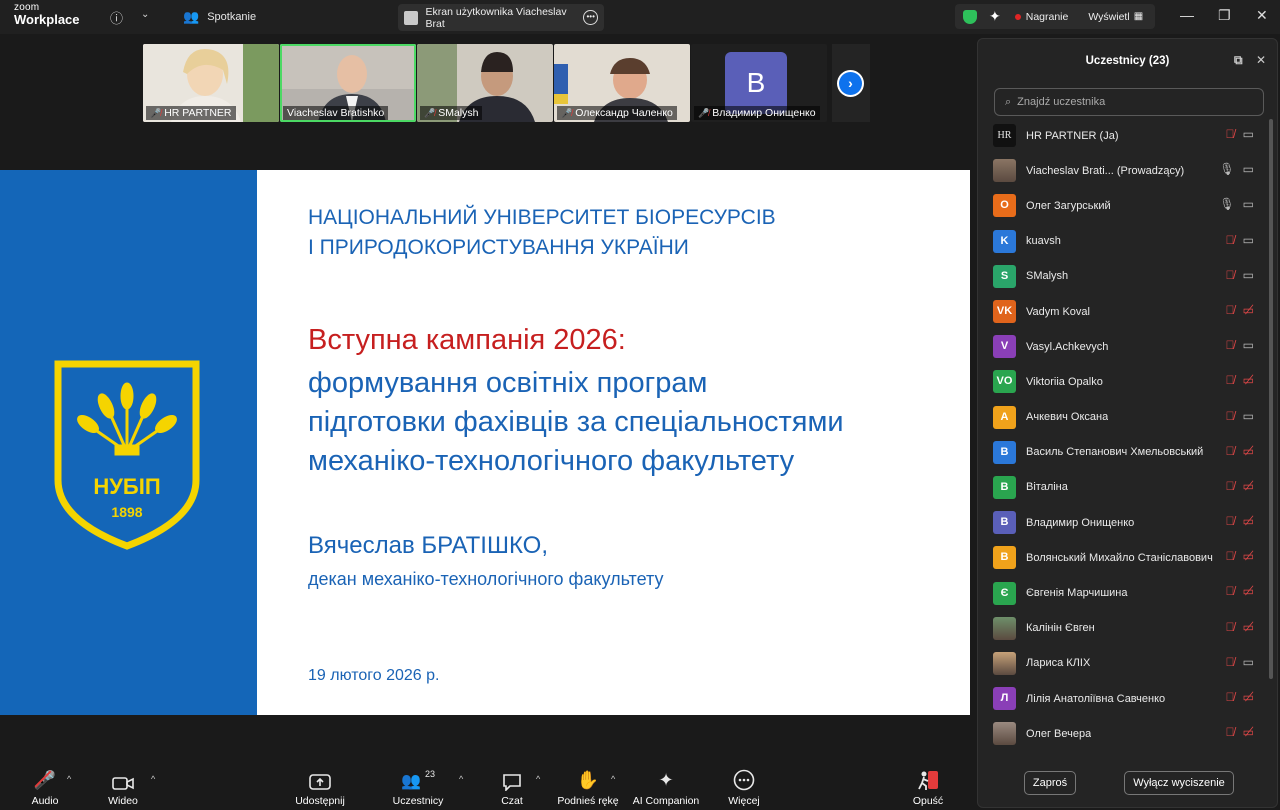 This screenshot has height=810, width=1280. What do you see at coordinates (145, 14) in the screenshot?
I see `chevron-down-icon: ⌄` at bounding box center [145, 14].